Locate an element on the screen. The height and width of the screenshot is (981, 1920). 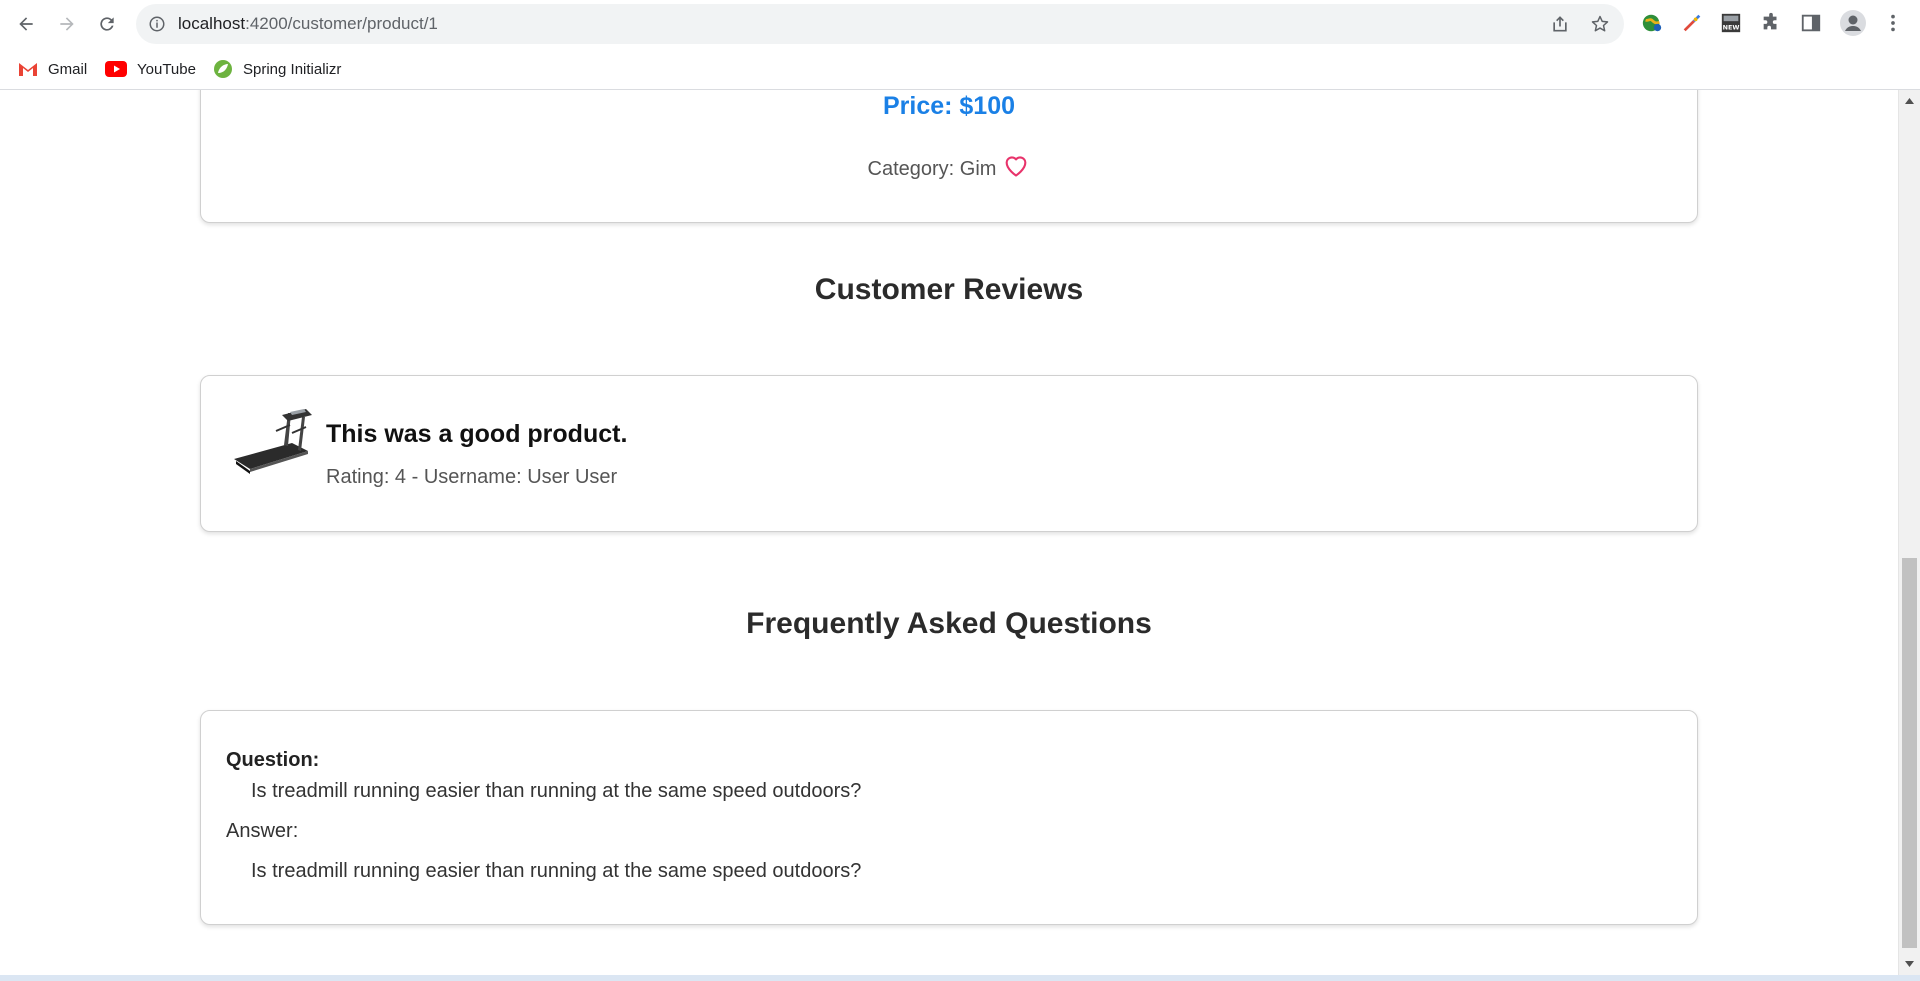
arrow-right-icon is located at coordinates (67, 24).